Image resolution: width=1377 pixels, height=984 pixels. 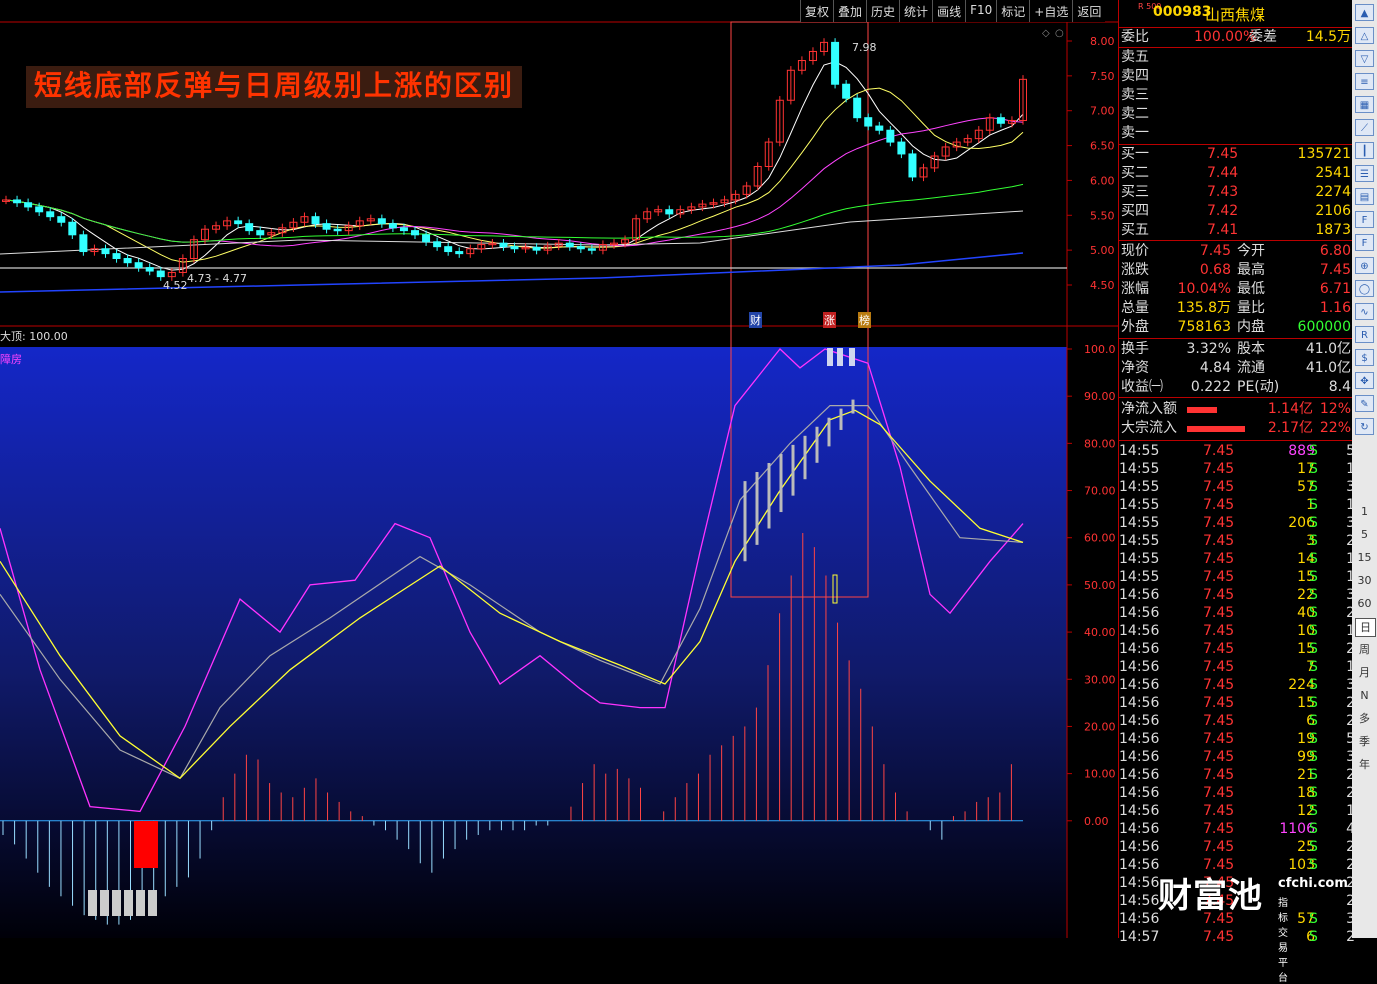 What do you see at coordinates (1364, 127) in the screenshot?
I see `line-chart-icon: ⟋` at bounding box center [1364, 127].